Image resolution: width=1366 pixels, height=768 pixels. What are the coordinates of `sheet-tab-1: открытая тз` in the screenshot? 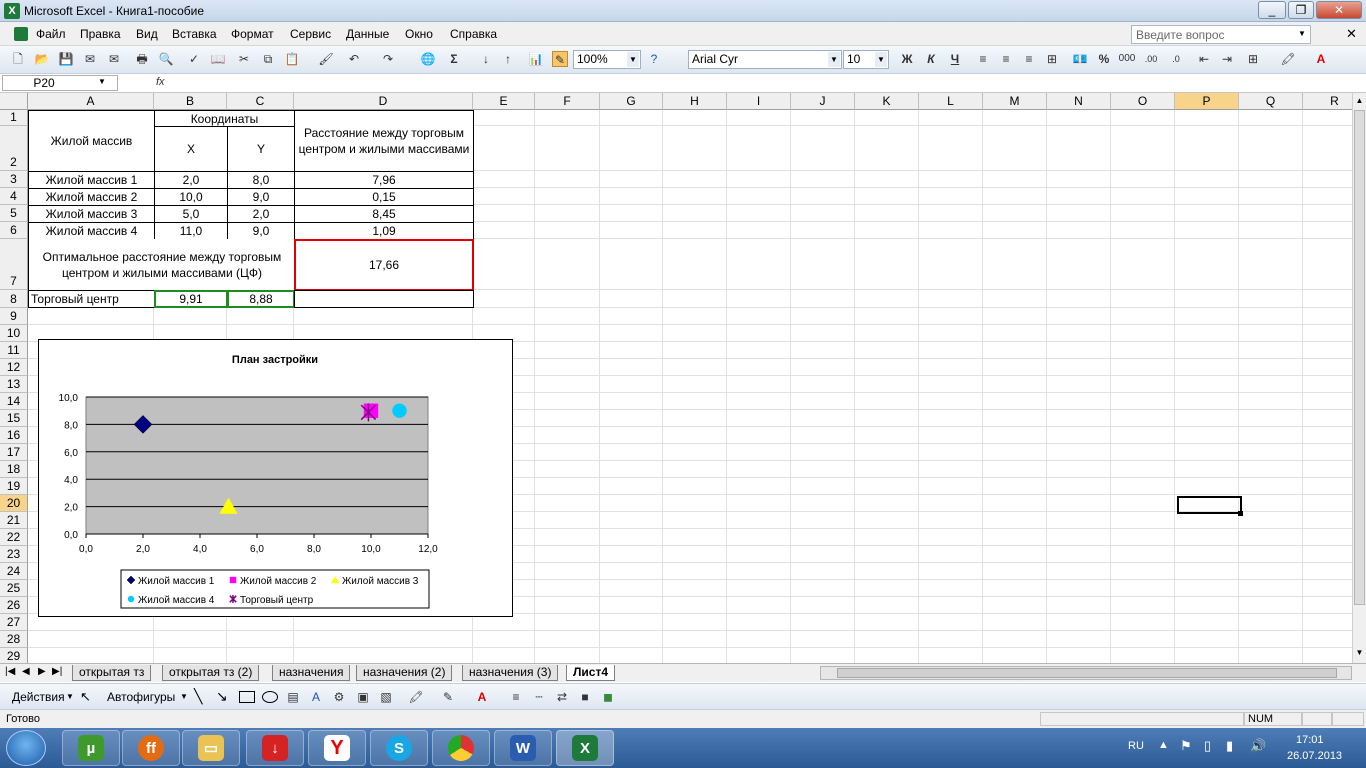 It's located at (112, 673).